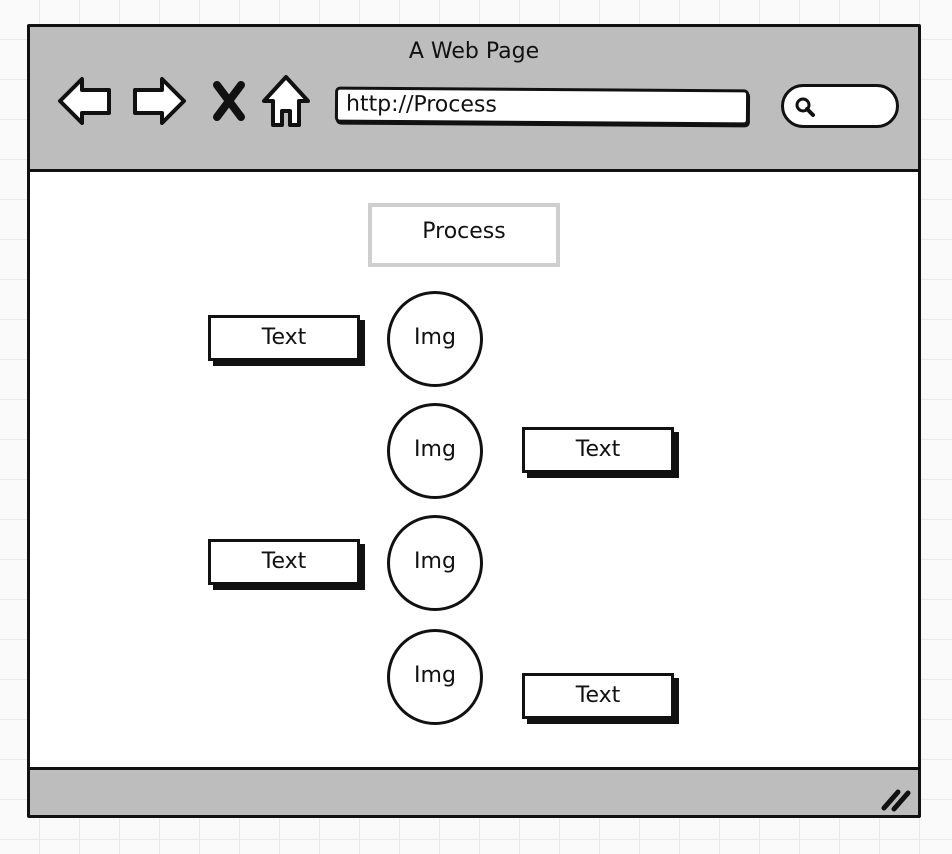 This screenshot has height=854, width=952. What do you see at coordinates (474, 791) in the screenshot?
I see `status-bar` at bounding box center [474, 791].